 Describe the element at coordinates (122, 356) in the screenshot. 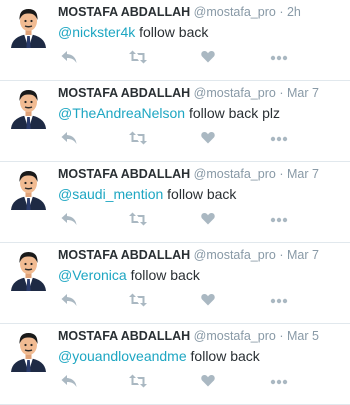

I see `mention-link: @youandloveandme` at that location.